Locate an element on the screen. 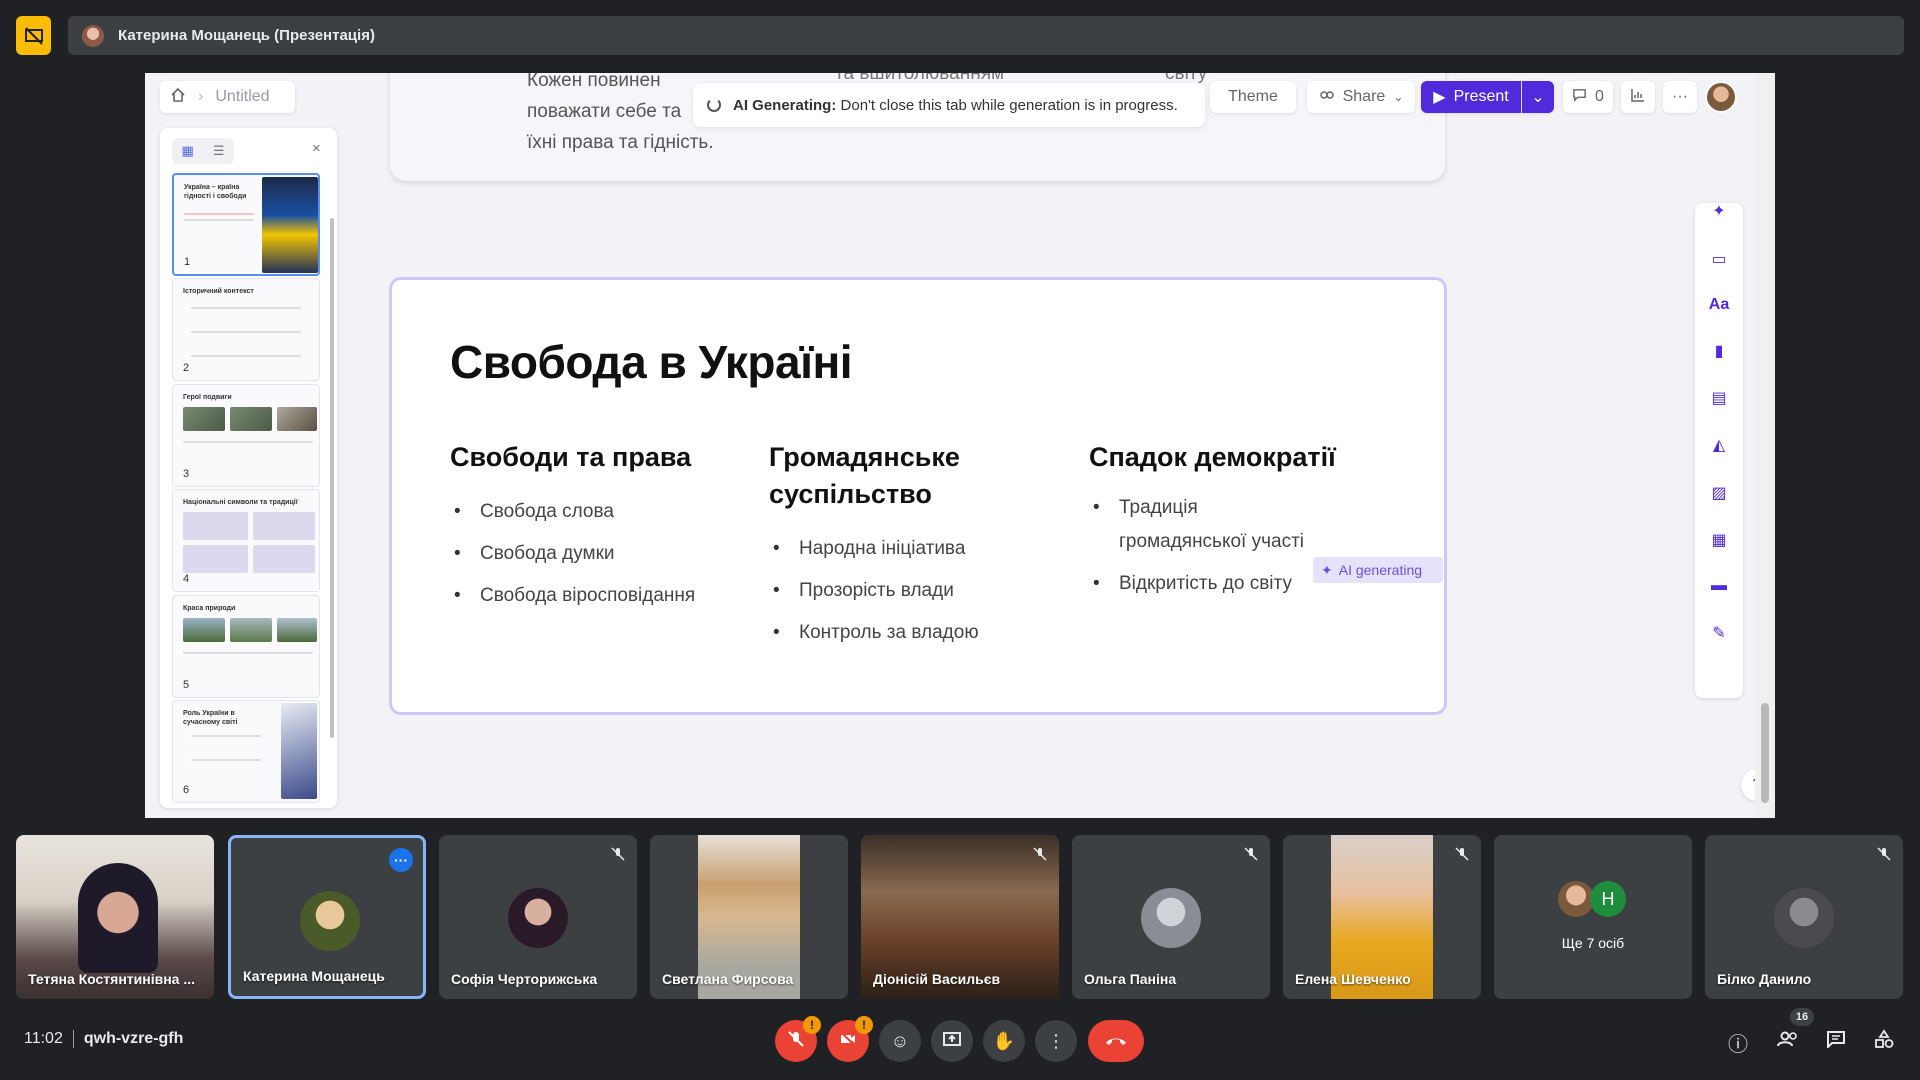  present-screen-button is located at coordinates (952, 1041).